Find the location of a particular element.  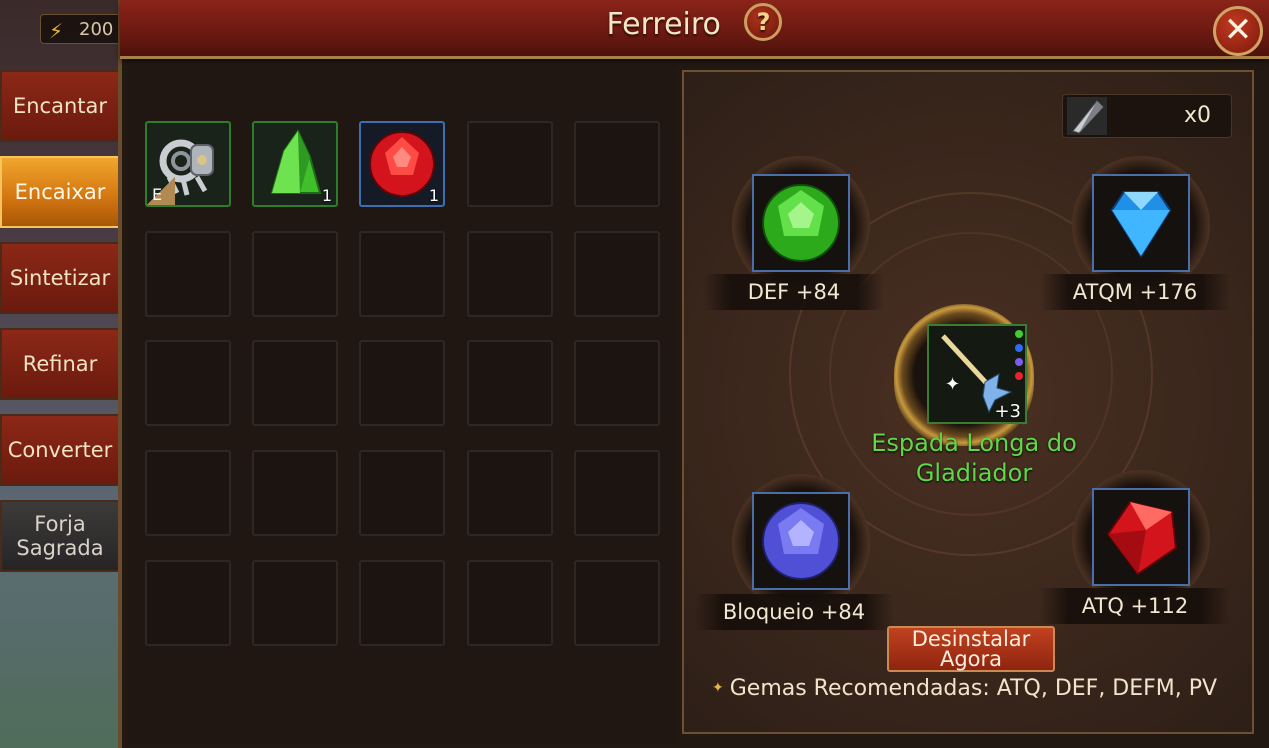

help-button: ? is located at coordinates (763, 22).